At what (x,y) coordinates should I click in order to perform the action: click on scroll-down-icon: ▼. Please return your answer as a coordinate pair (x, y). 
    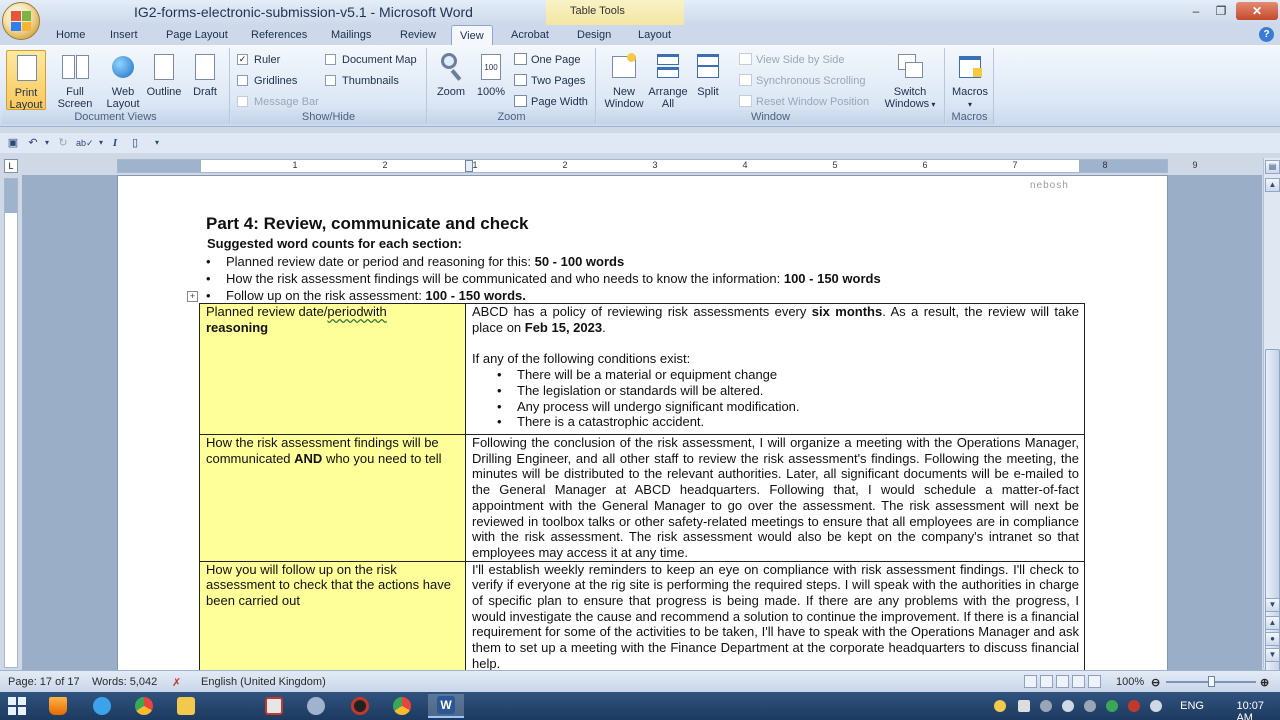
    Looking at the image, I should click on (1272, 605).